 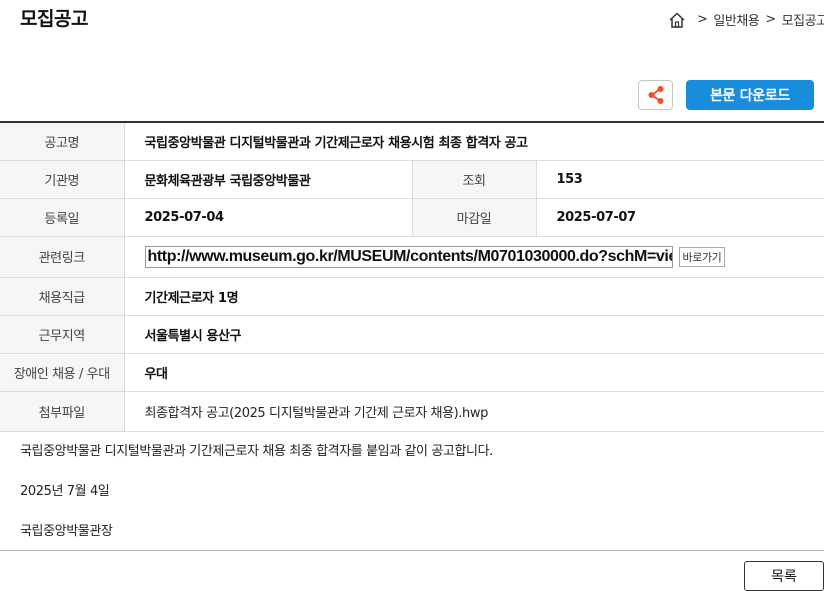 I want to click on row-label-agency: 기관명, so click(x=62, y=179).